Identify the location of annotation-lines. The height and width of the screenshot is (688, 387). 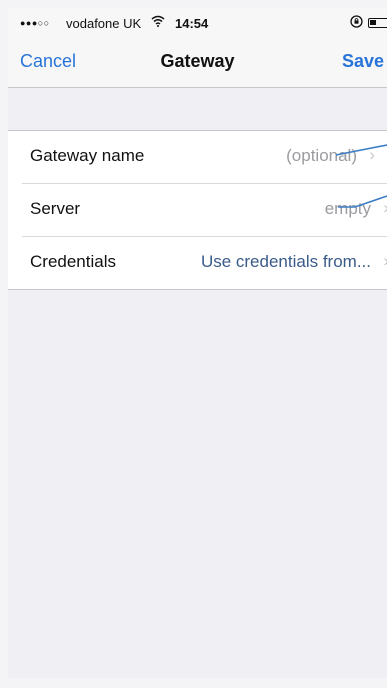
(361, 176).